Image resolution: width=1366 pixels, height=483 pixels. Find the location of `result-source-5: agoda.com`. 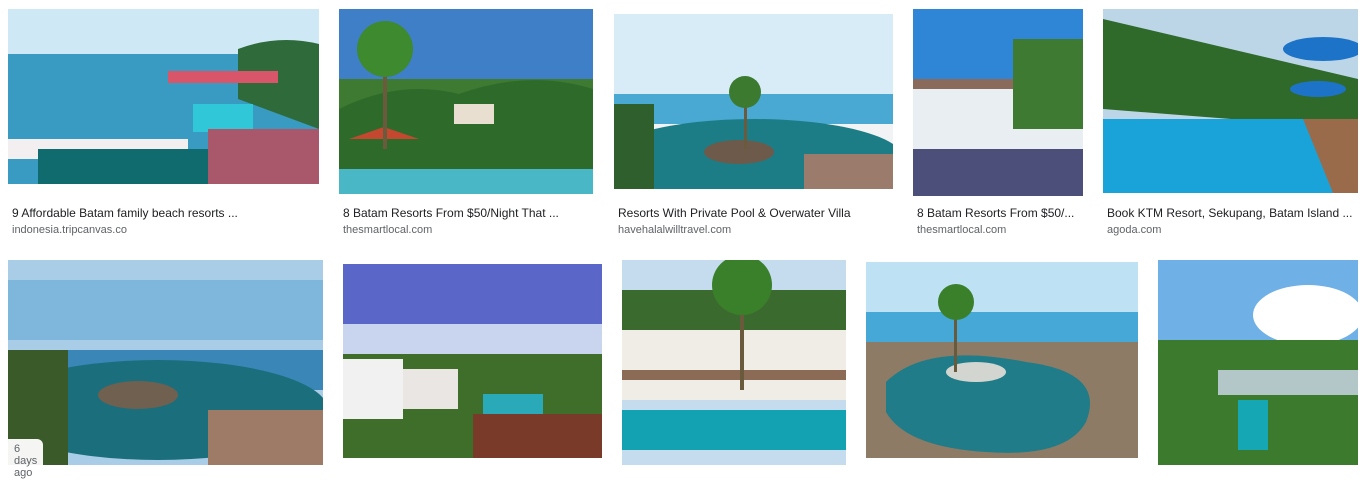

result-source-5: agoda.com is located at coordinates (1134, 230).